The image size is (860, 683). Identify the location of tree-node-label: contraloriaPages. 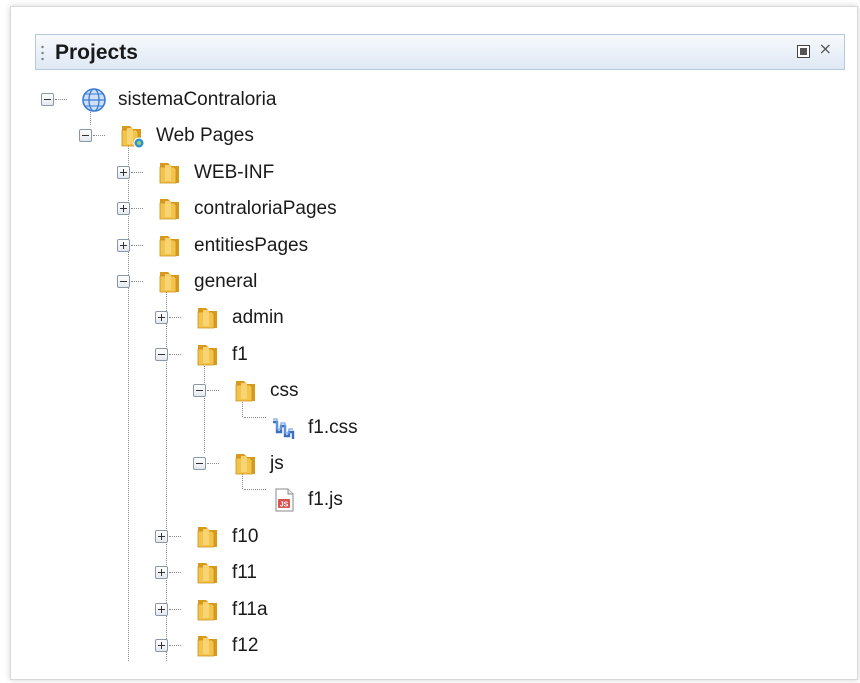
(265, 208).